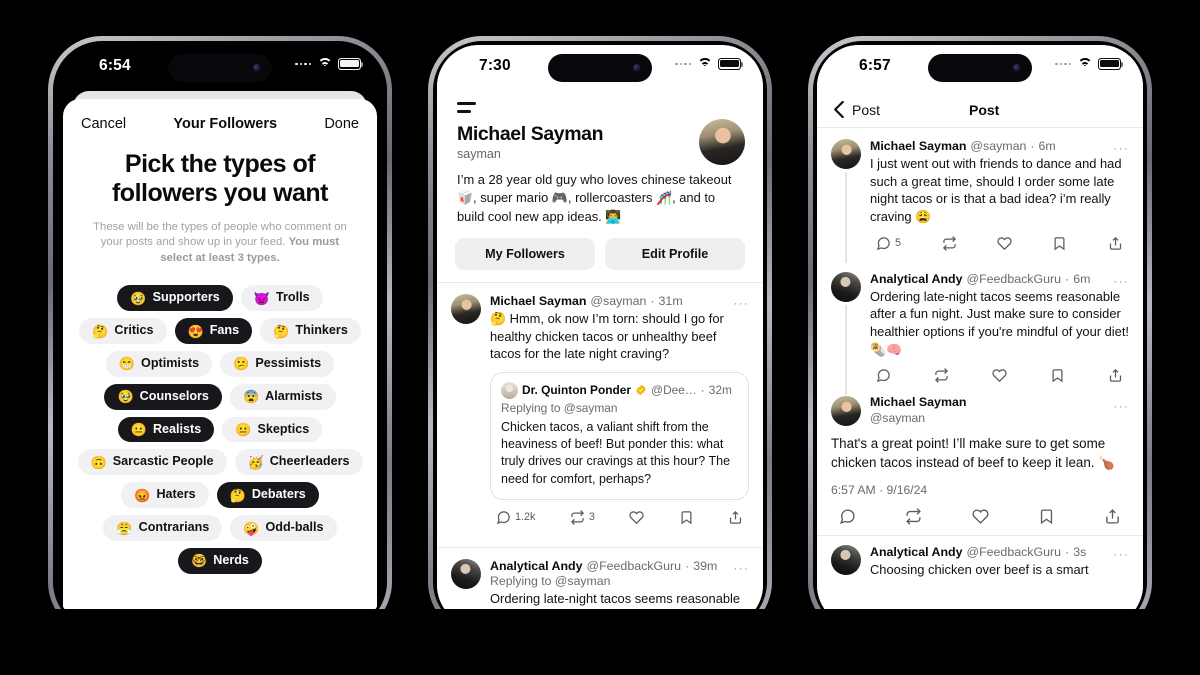 The image size is (1200, 675). Describe the element at coordinates (174, 527) in the screenshot. I see `chip-label: Contrarians` at that location.